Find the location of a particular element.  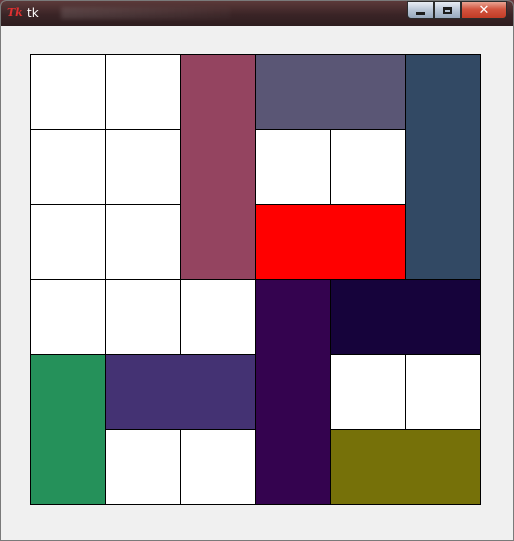

piece-green-vertical is located at coordinates (68, 429).